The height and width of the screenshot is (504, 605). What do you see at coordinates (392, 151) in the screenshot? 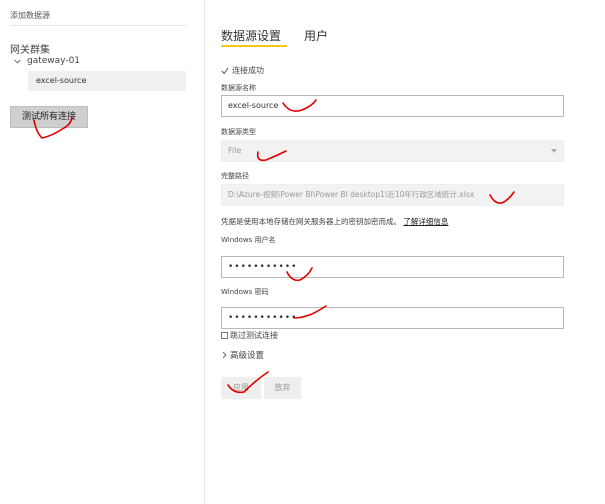
I see `datasource-type-select: File` at bounding box center [392, 151].